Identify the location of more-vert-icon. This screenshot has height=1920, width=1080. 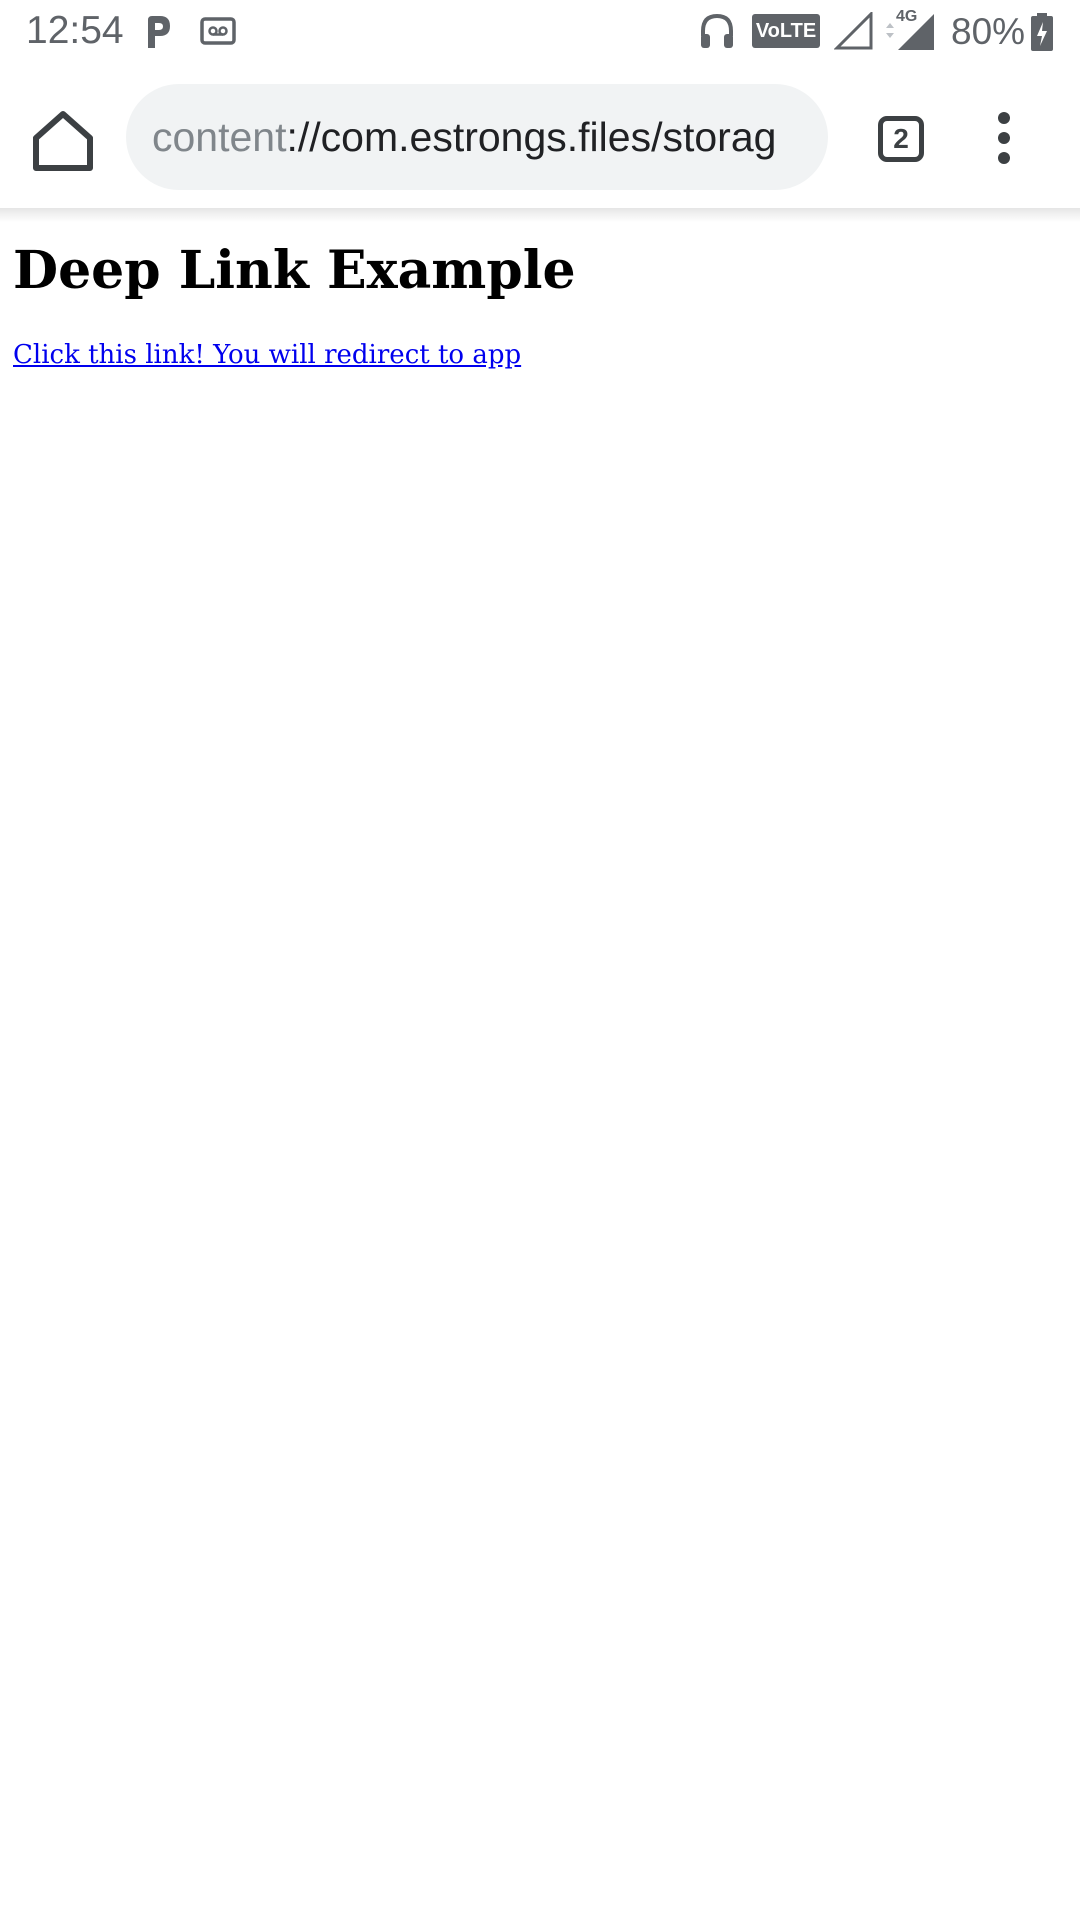
(1006, 138).